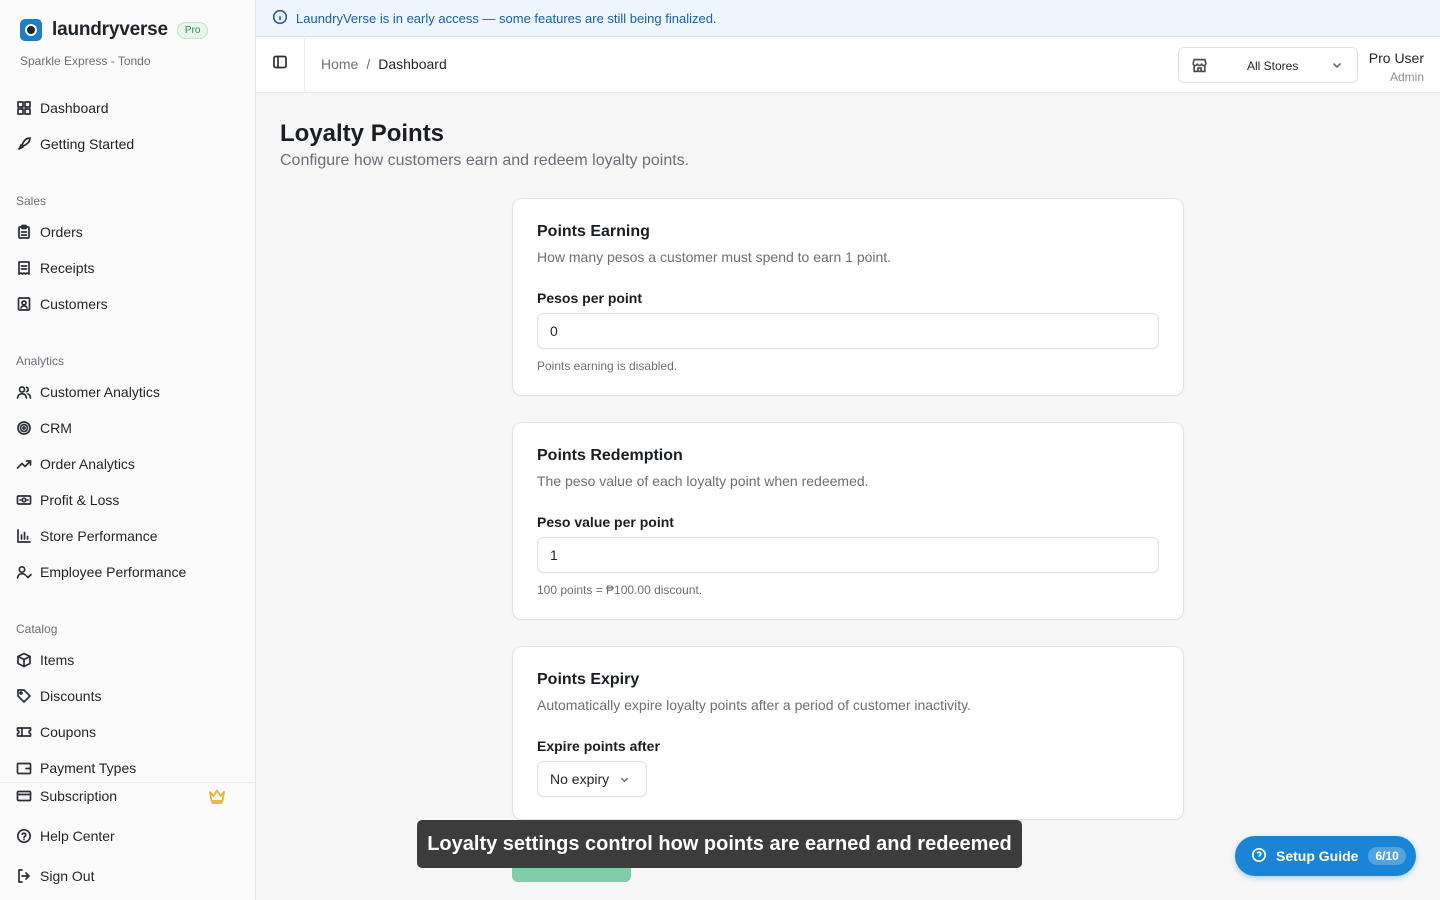  I want to click on sidebar-item-order-analytics: Order Analytics, so click(128, 464).